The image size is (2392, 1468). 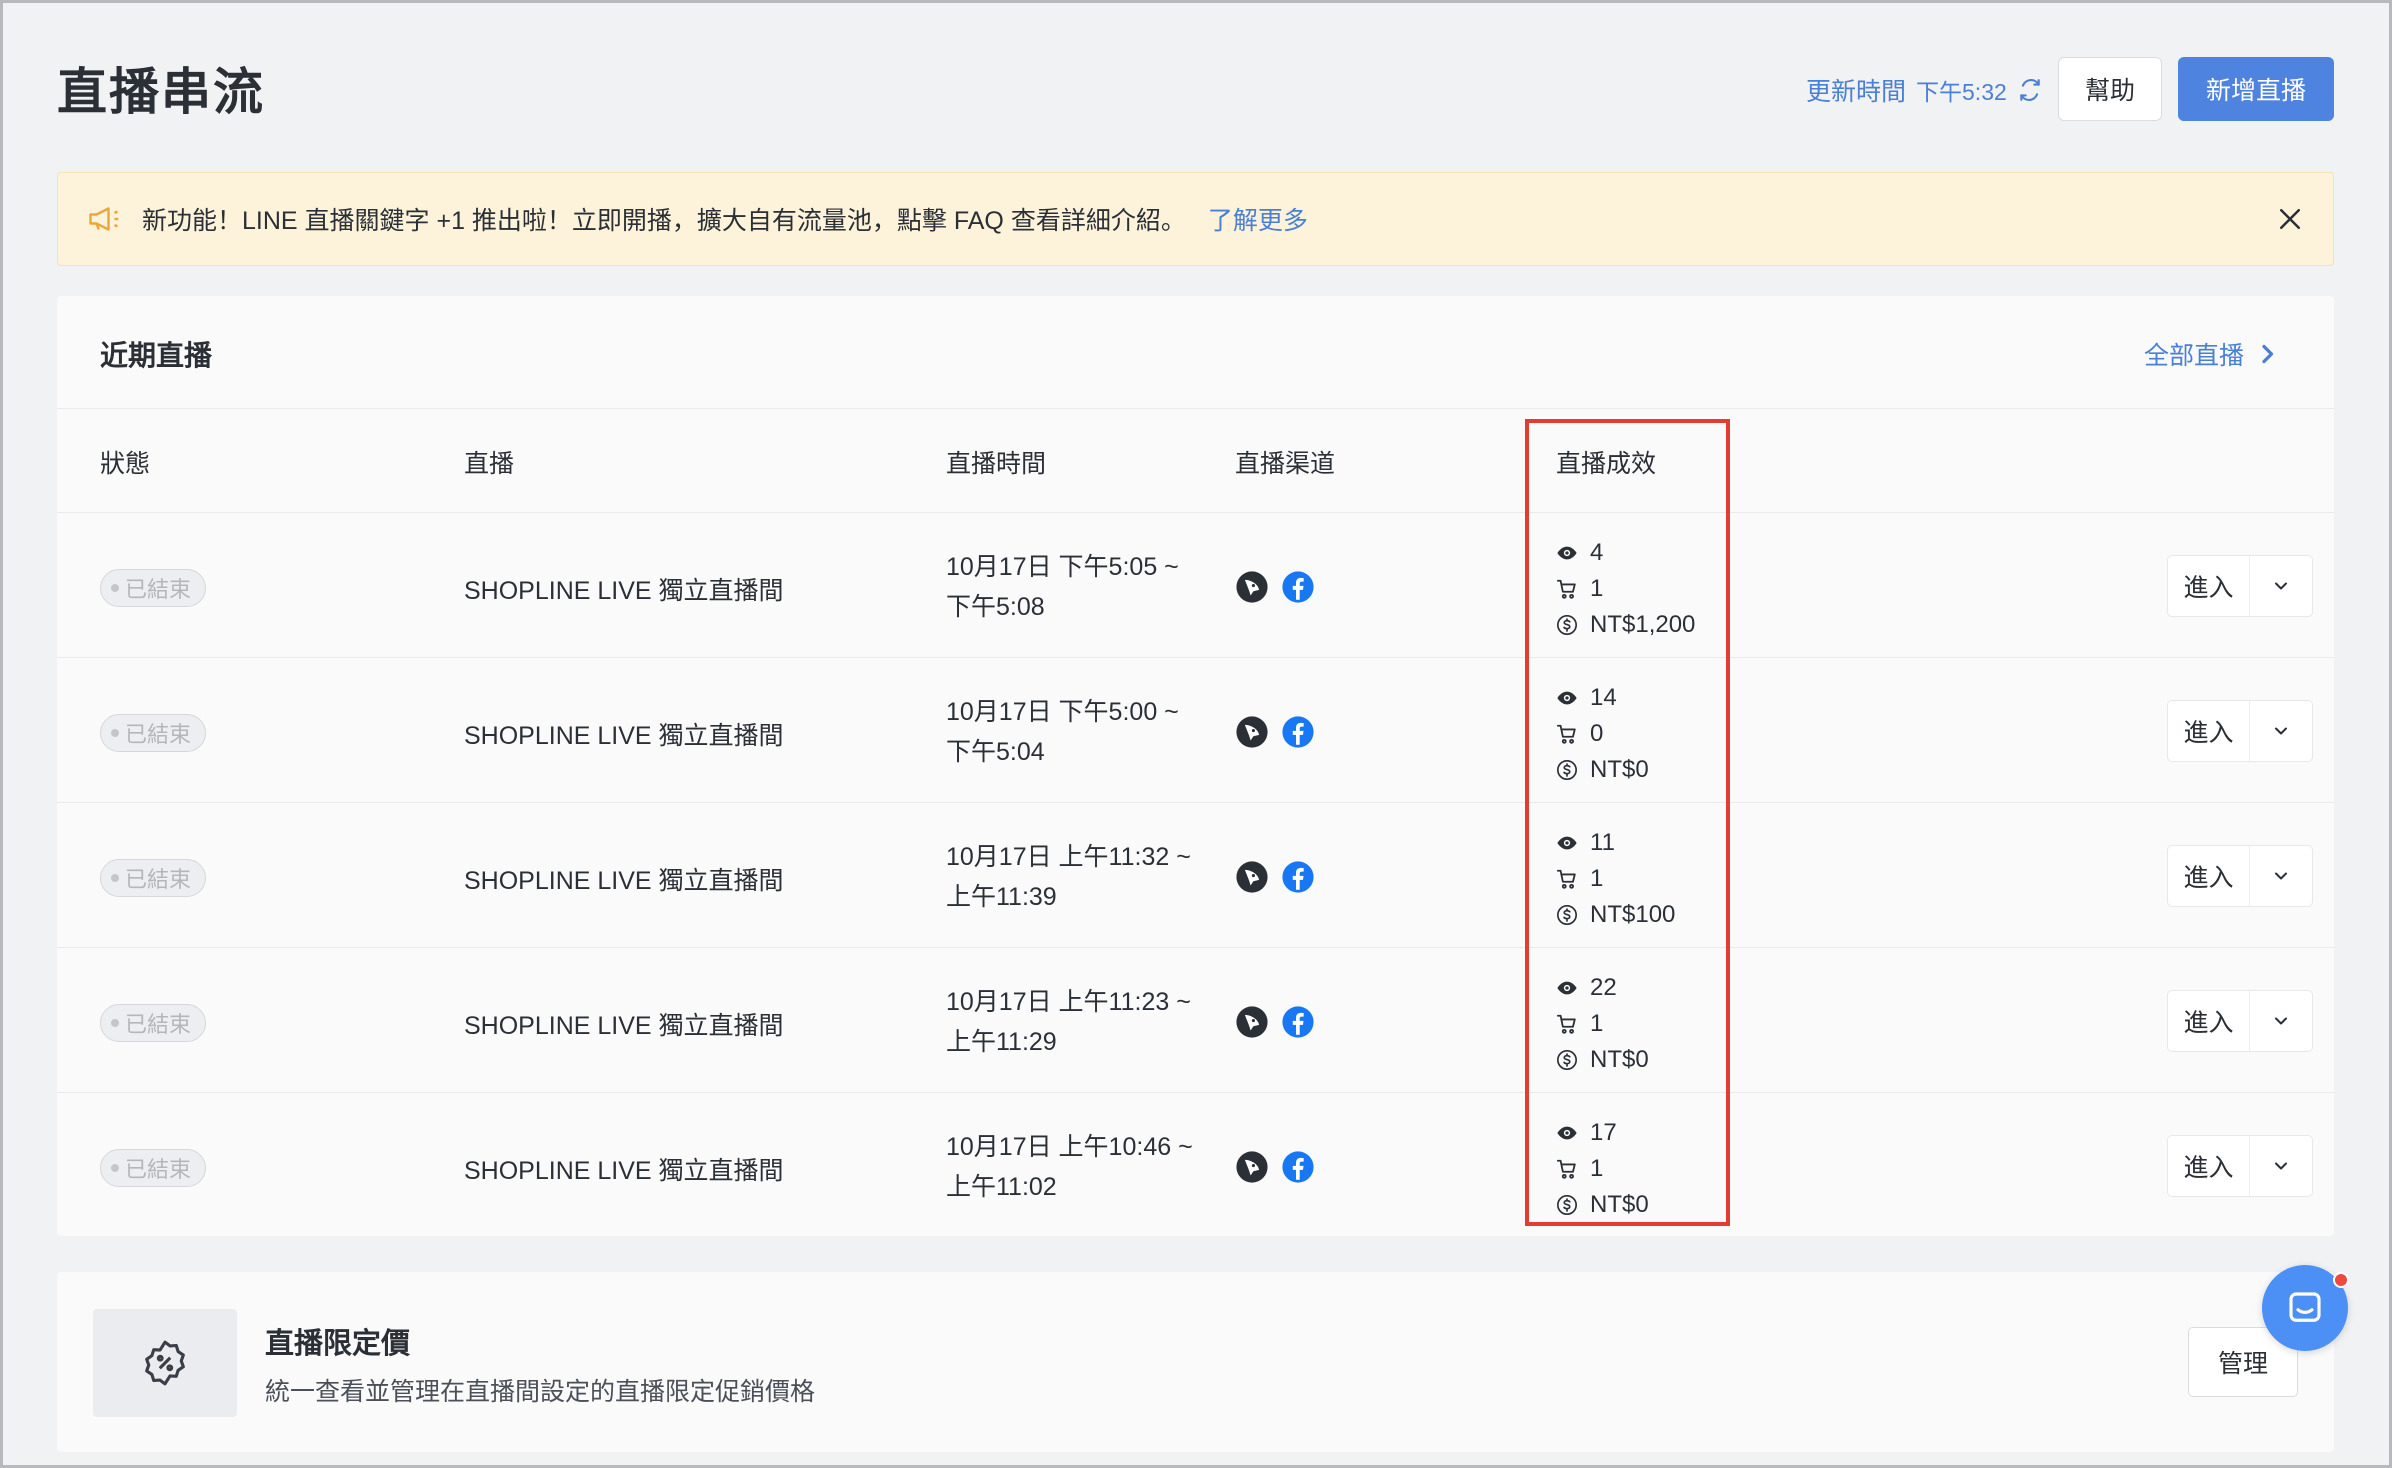 What do you see at coordinates (1001, 897) in the screenshot?
I see `stream-time-end: 上午11:39` at bounding box center [1001, 897].